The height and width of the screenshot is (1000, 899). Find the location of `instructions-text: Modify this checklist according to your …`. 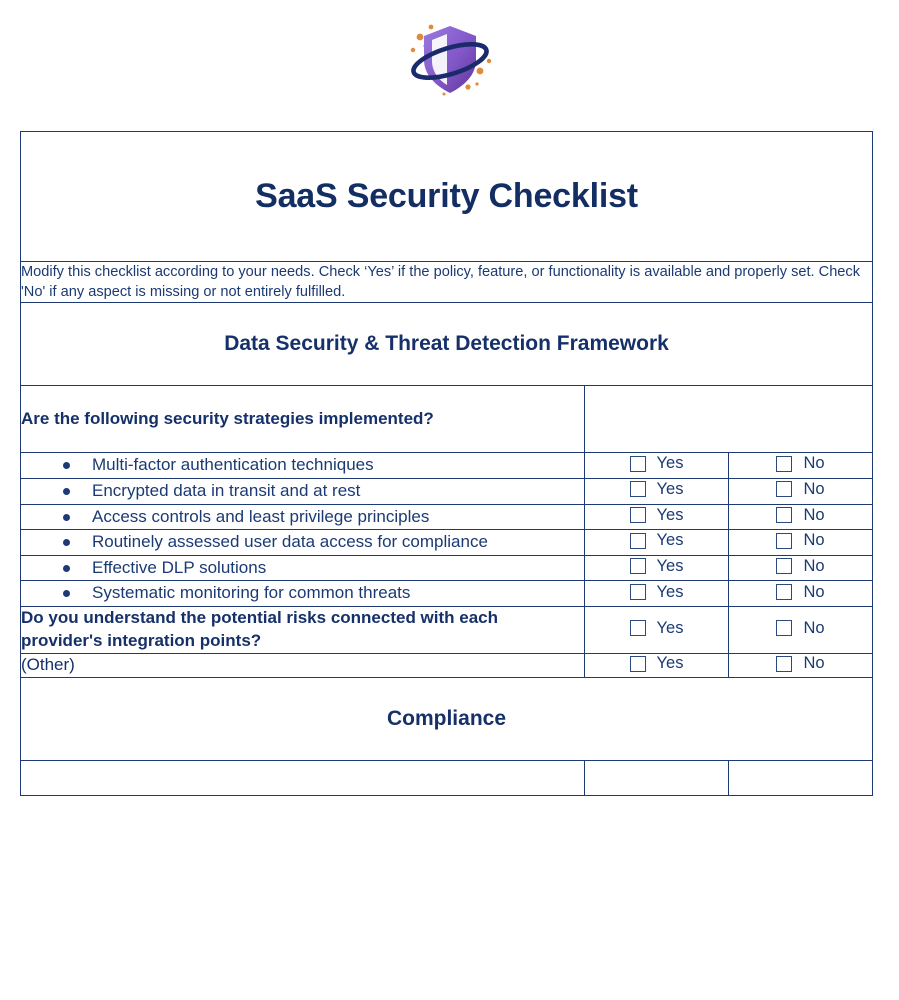

instructions-text: Modify this checklist according to your … is located at coordinates (441, 282).